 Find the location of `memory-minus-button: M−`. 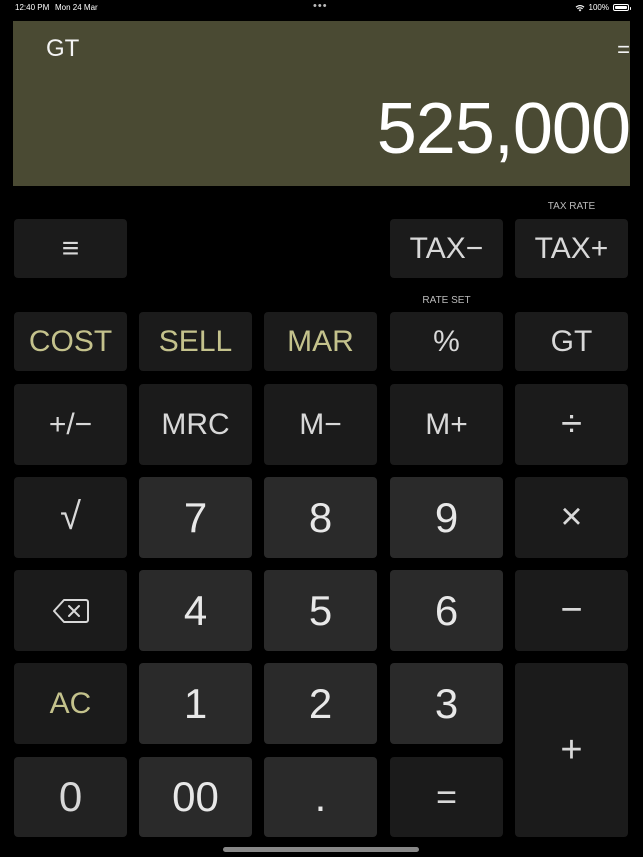

memory-minus-button: M− is located at coordinates (320, 424).